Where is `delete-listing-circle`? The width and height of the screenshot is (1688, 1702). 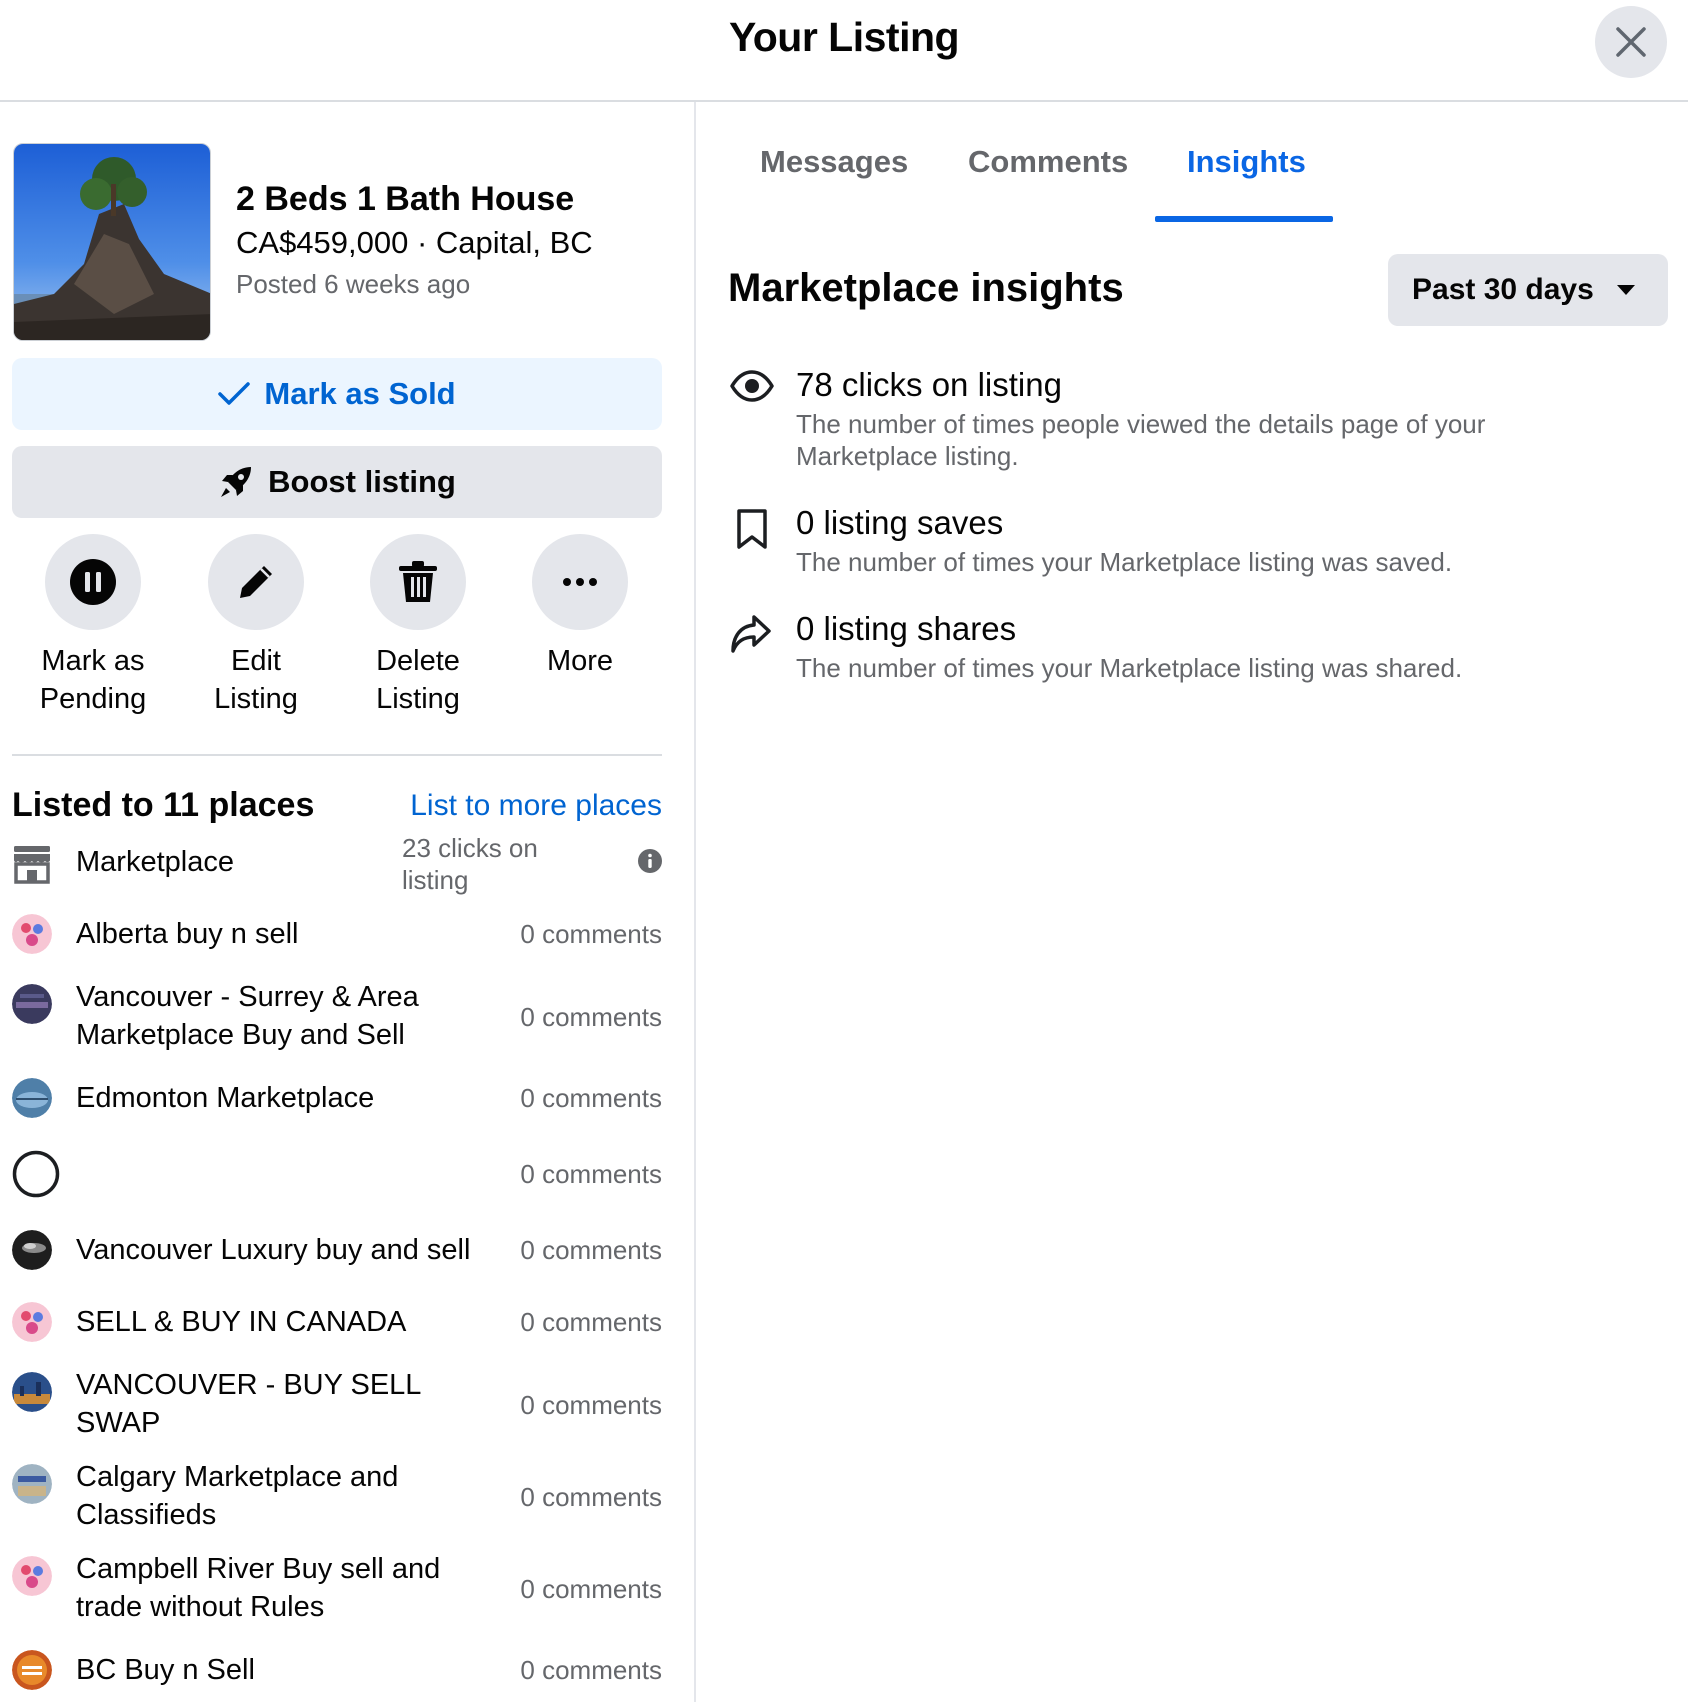
delete-listing-circle is located at coordinates (418, 582).